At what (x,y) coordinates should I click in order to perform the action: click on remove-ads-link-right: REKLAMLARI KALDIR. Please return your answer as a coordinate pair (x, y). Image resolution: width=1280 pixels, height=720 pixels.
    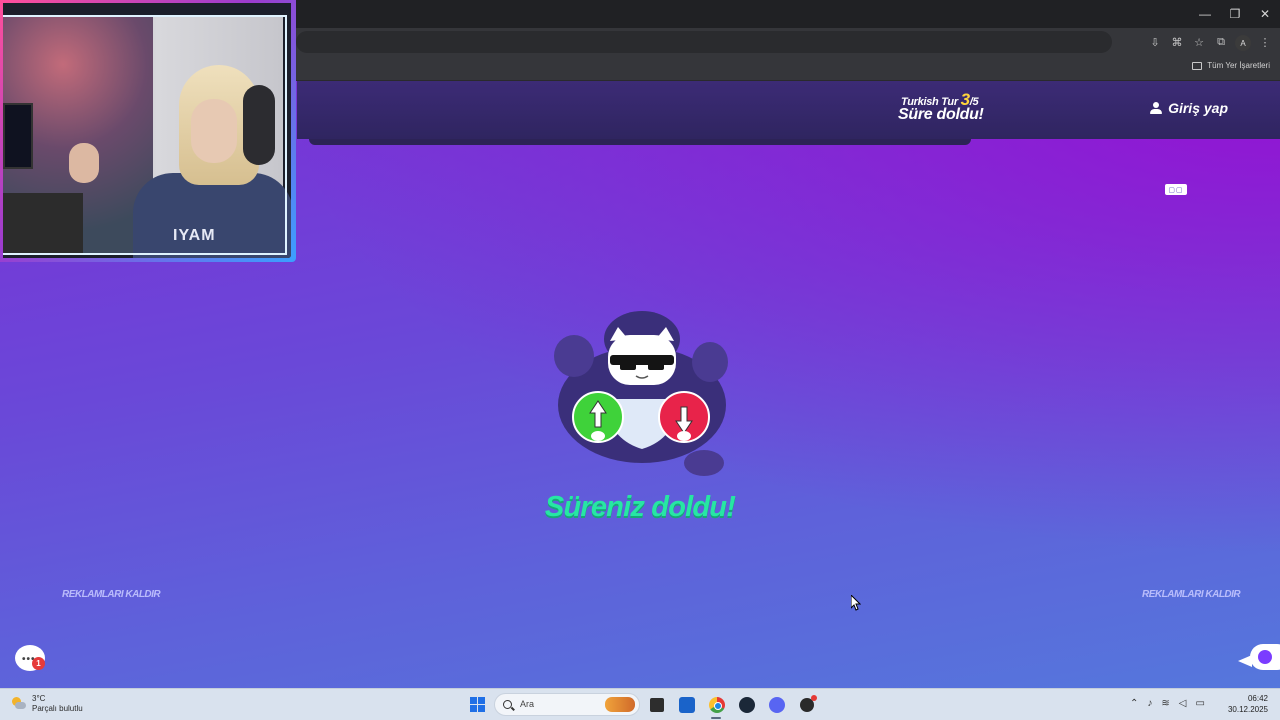
    Looking at the image, I should click on (1191, 594).